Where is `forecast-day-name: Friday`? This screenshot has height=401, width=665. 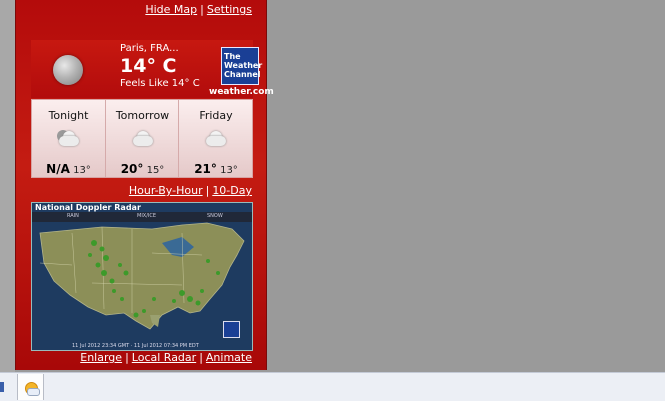 forecast-day-name: Friday is located at coordinates (216, 115).